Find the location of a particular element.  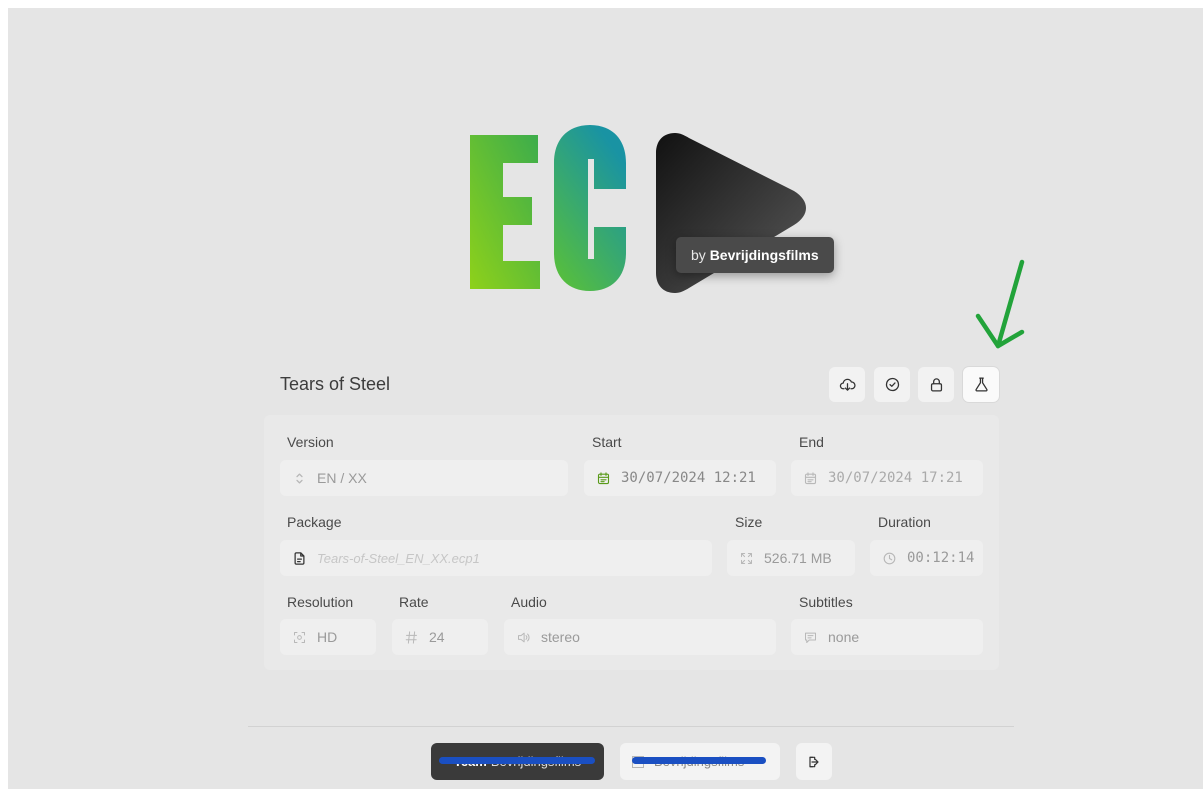

download-button is located at coordinates (847, 384).